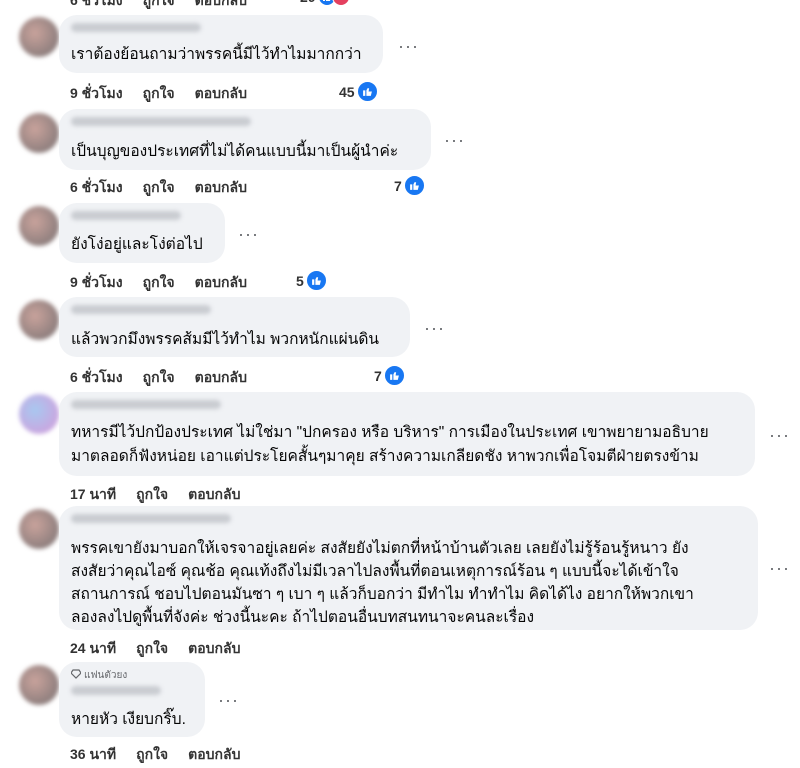 This screenshot has width=800, height=768. Describe the element at coordinates (93, 495) in the screenshot. I see `comment-time: 17 นาที` at that location.